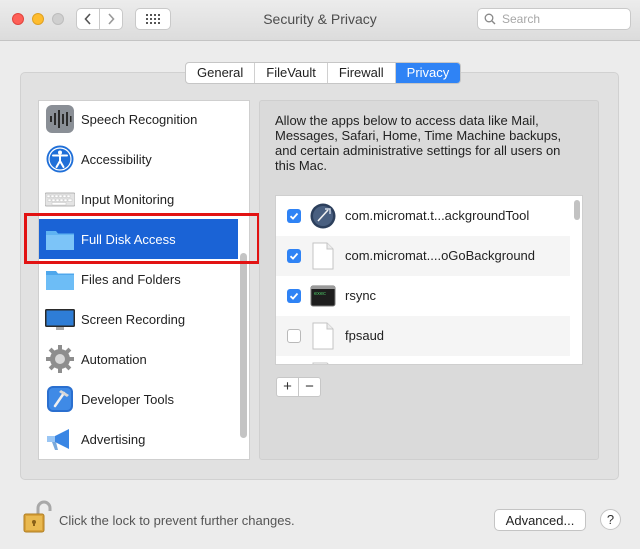 The image size is (640, 549). I want to click on svg-text: exec, so click(320, 294).